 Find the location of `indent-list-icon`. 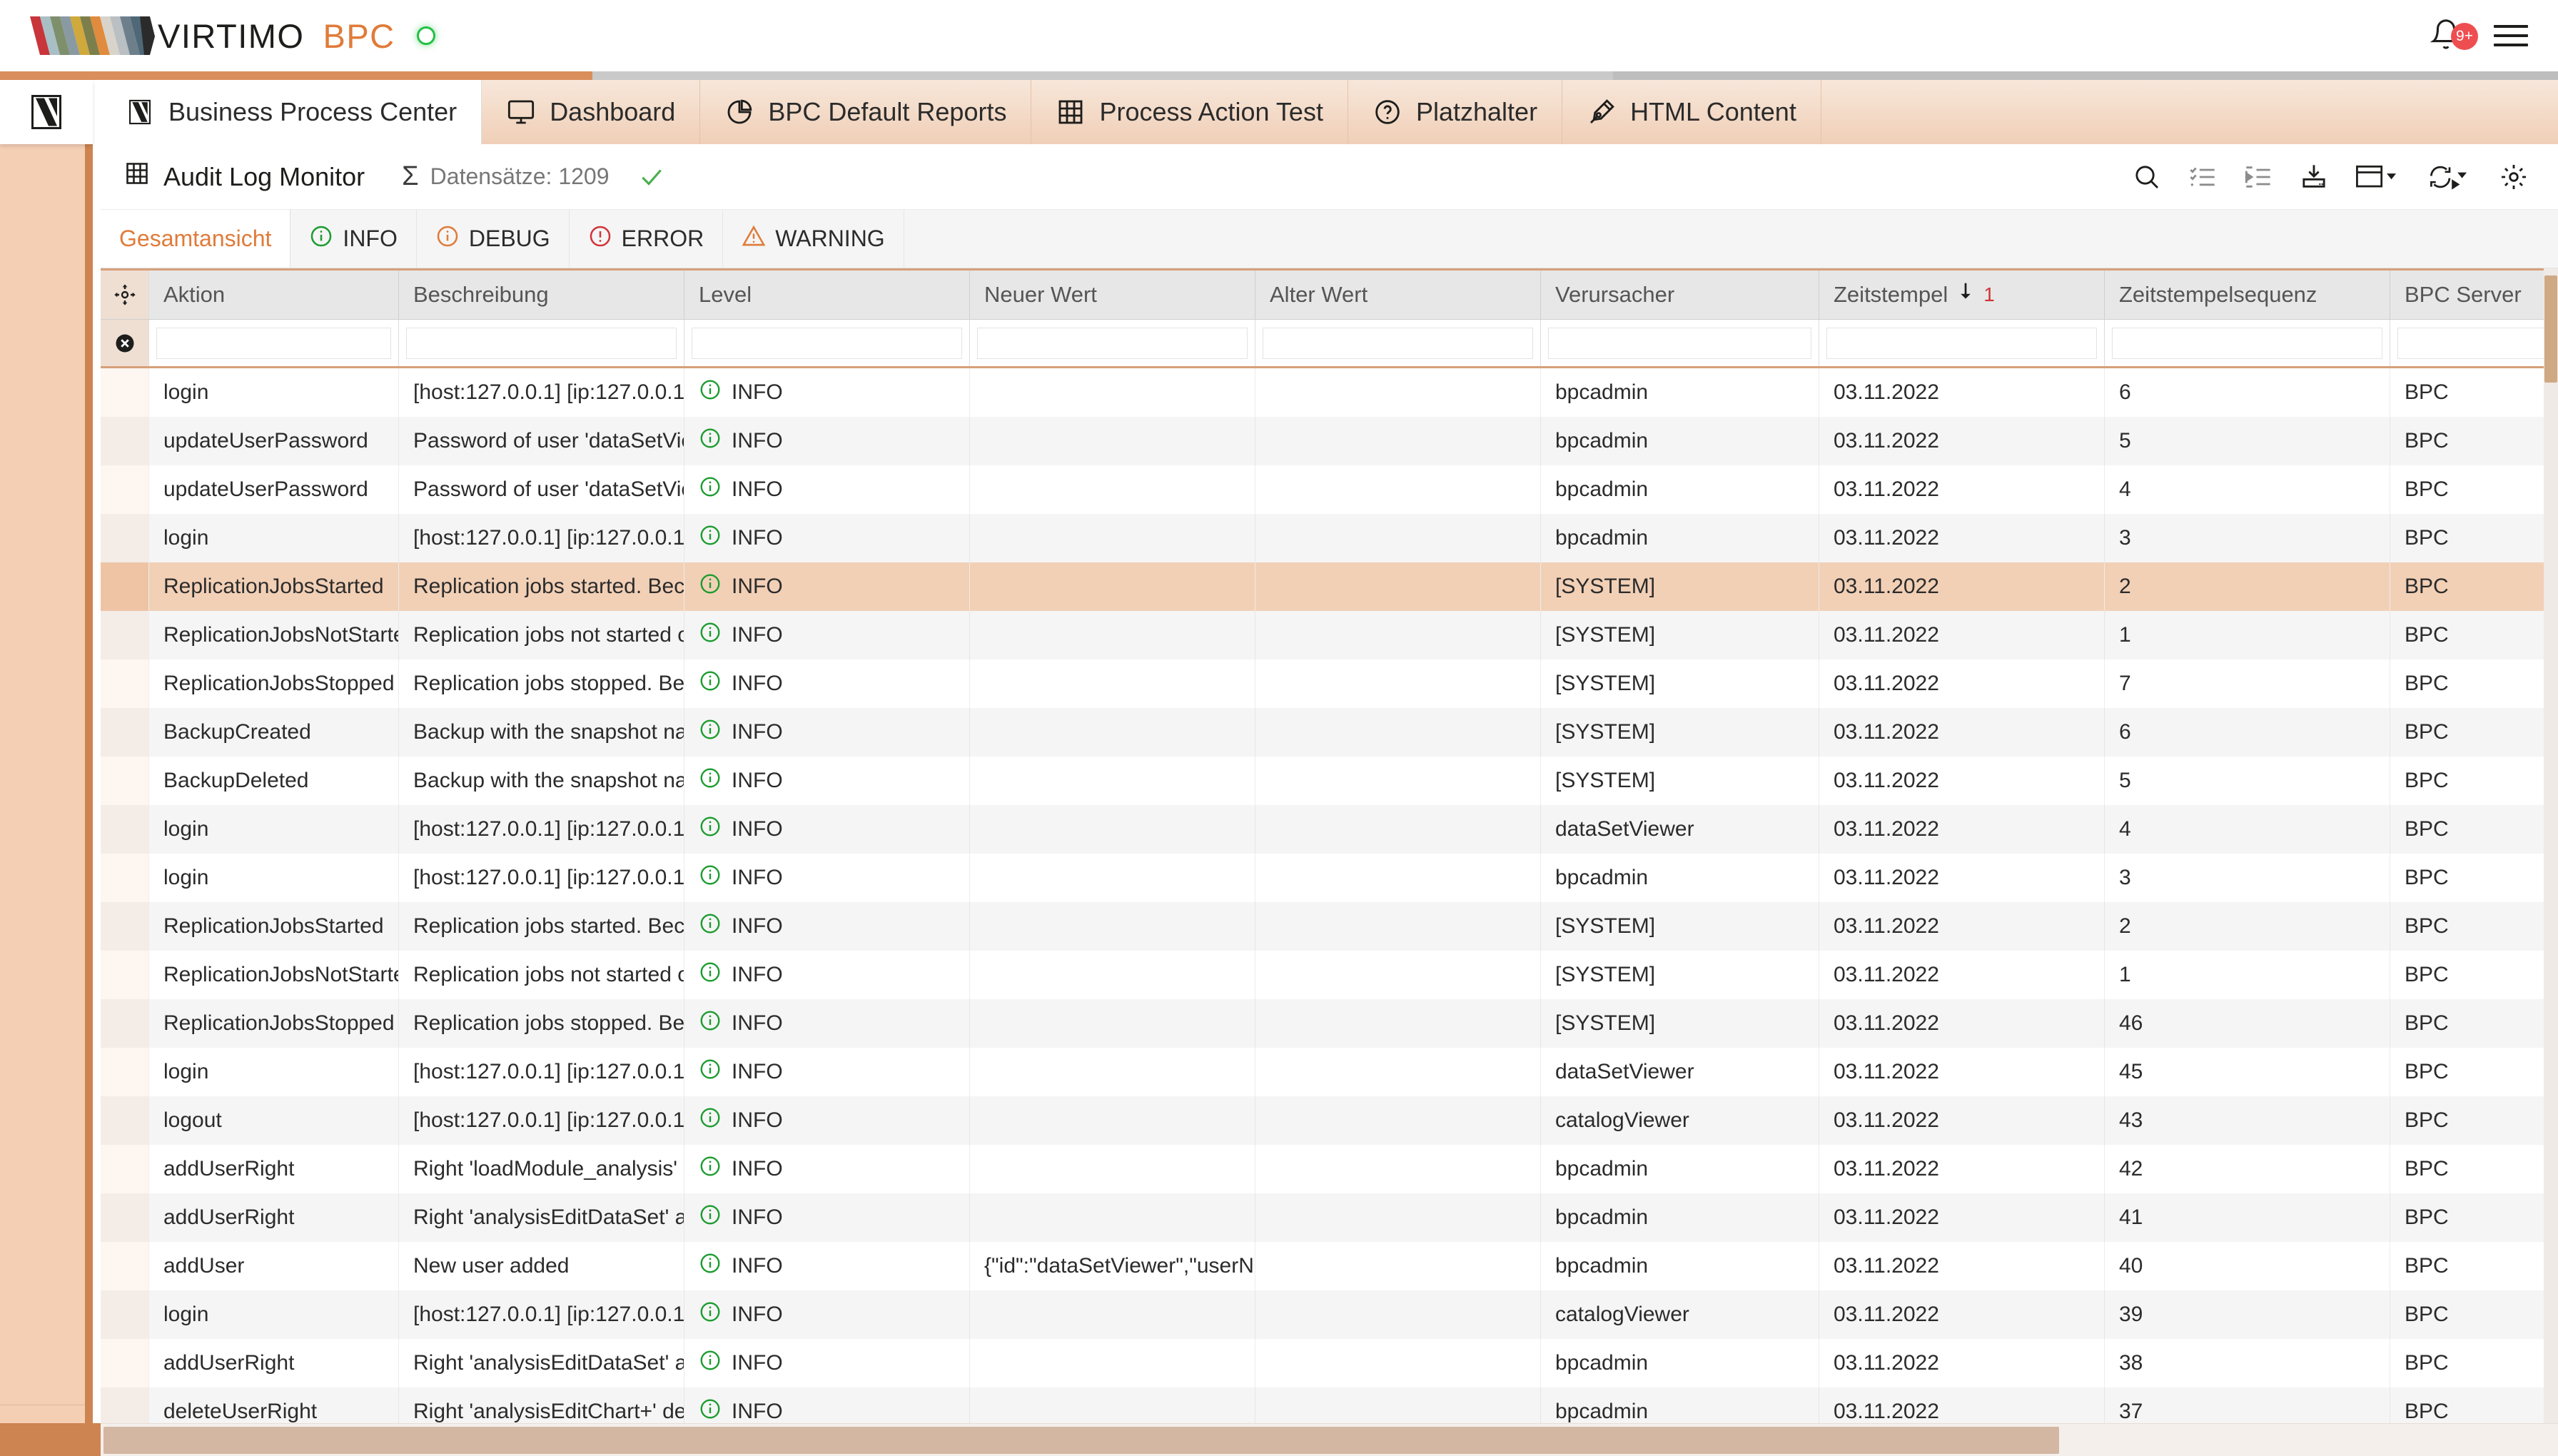

indent-list-icon is located at coordinates (2258, 177).